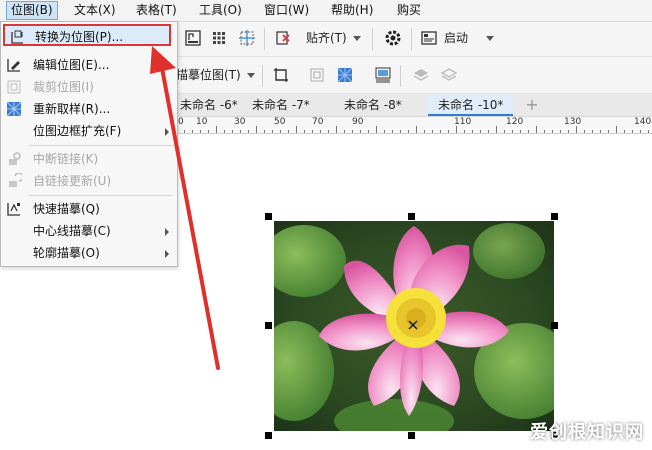 The width and height of the screenshot is (652, 450). Describe the element at coordinates (14, 65) in the screenshot. I see `edit-bitmap-icon` at that location.